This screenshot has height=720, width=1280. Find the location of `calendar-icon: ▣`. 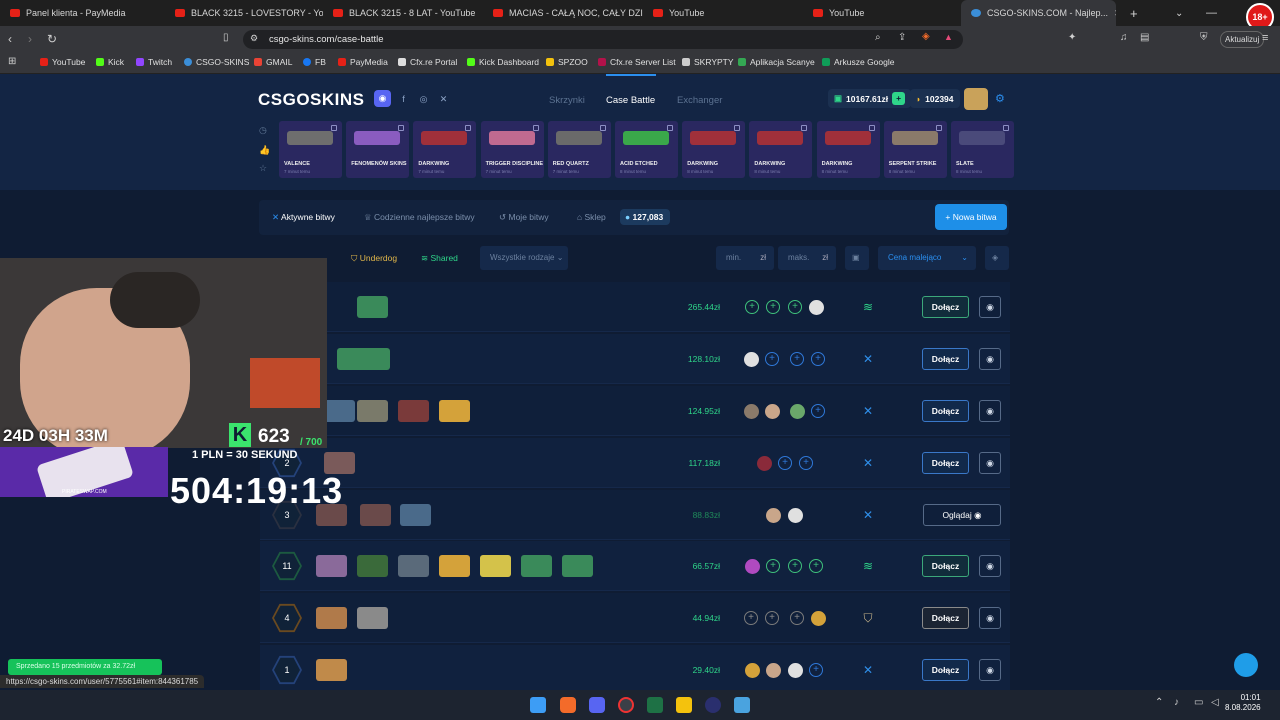

calendar-icon: ▣ is located at coordinates (857, 258).